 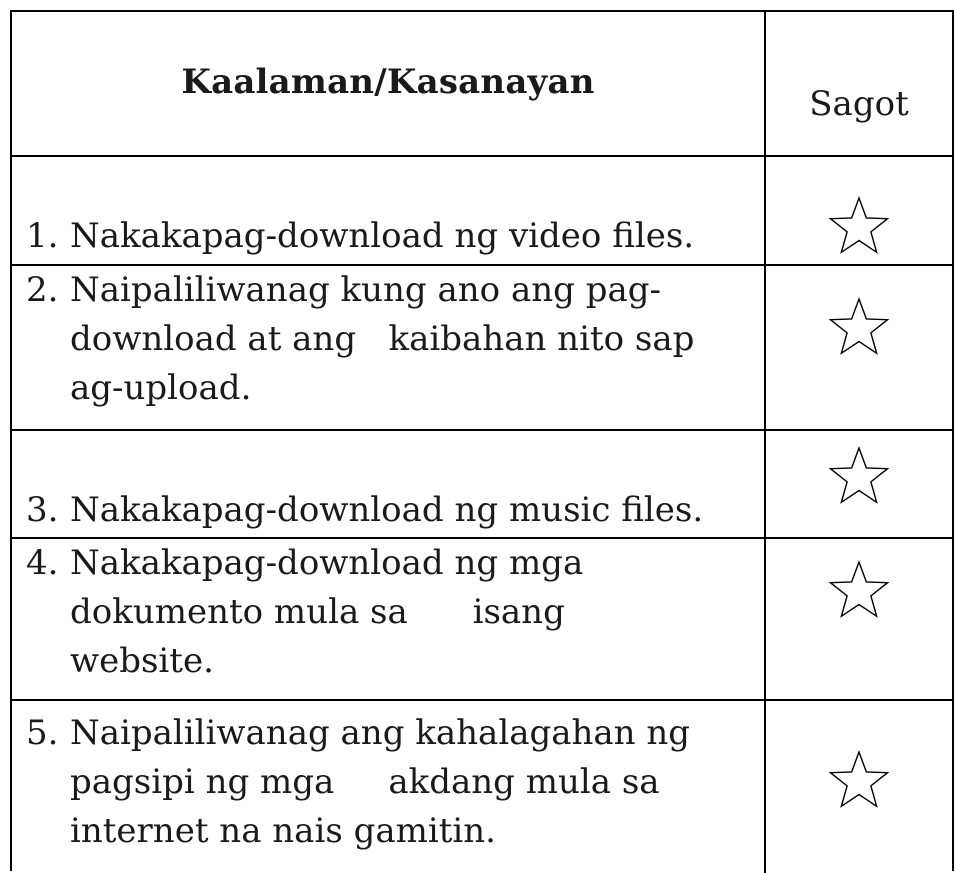 What do you see at coordinates (42, 236) in the screenshot?
I see `item-number: 1.` at bounding box center [42, 236].